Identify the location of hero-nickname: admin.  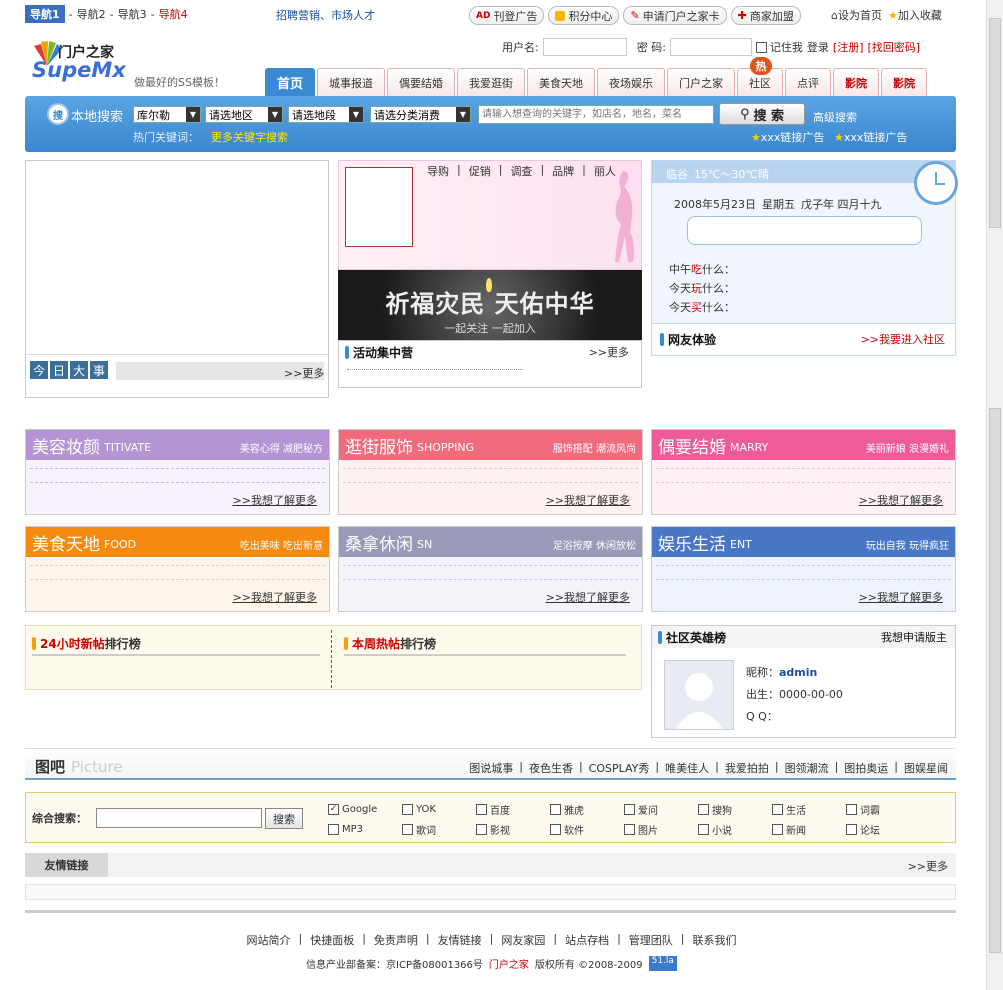
(798, 672).